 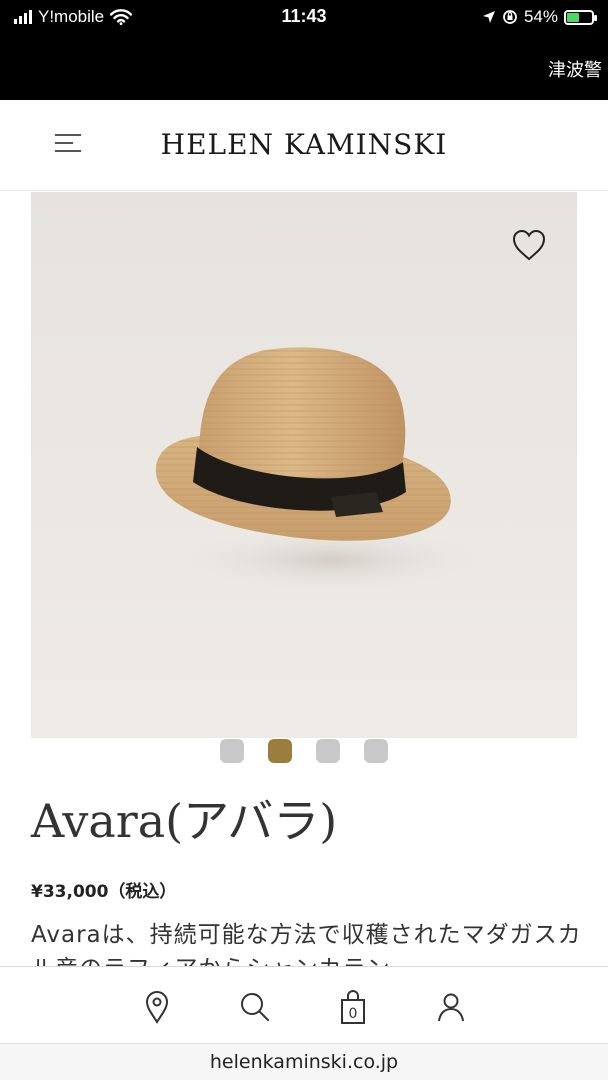 I want to click on hat-image, so click(x=318, y=469).